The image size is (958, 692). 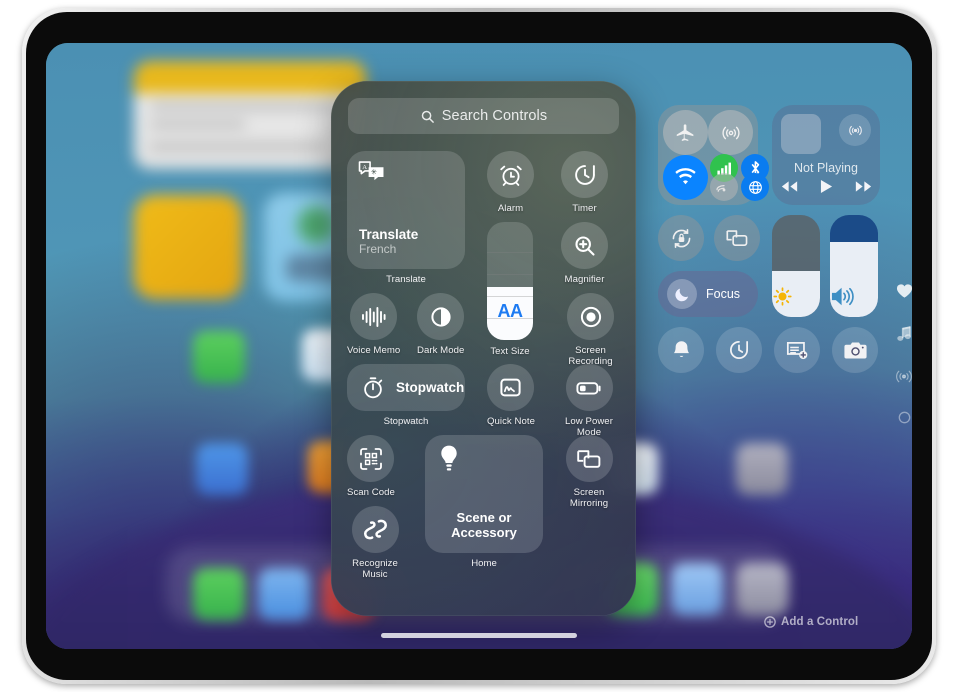 What do you see at coordinates (770, 622) in the screenshot?
I see `plus-circle-icon` at bounding box center [770, 622].